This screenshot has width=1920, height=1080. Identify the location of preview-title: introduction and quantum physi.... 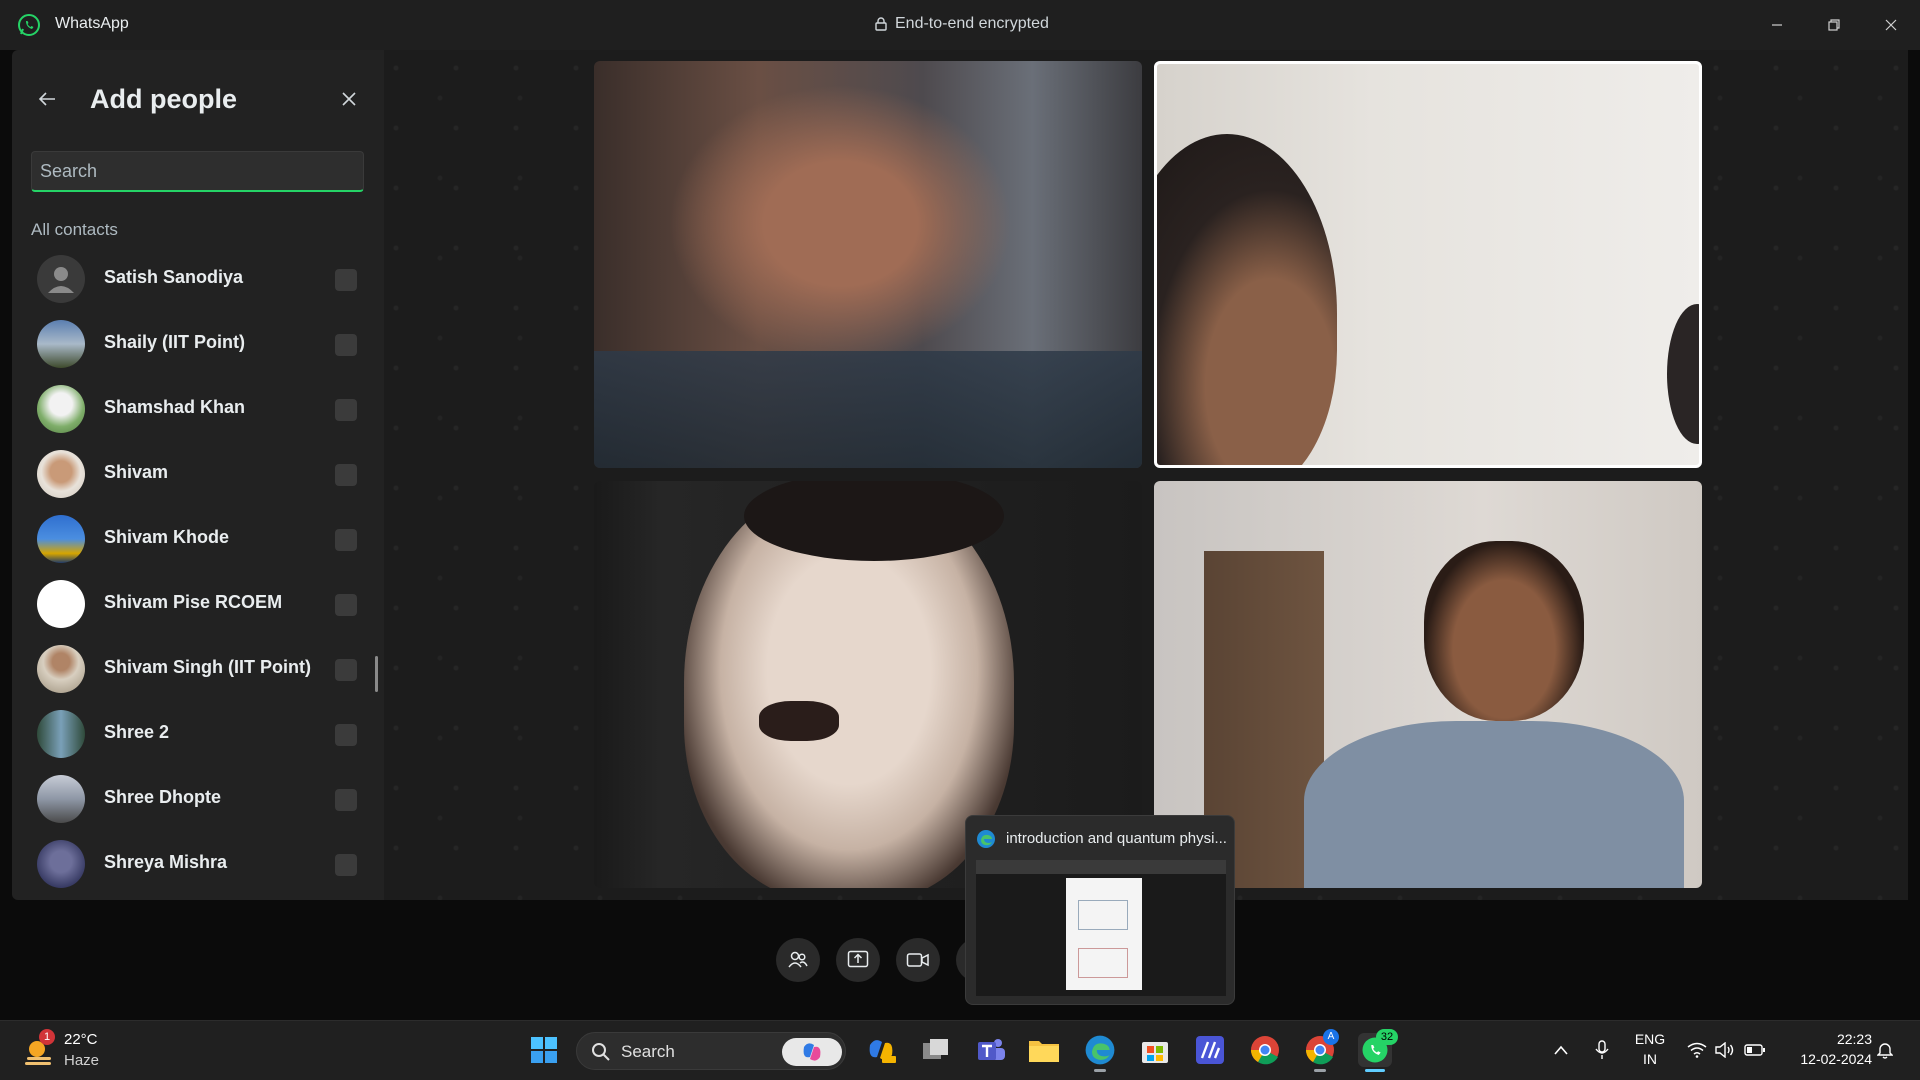
(1116, 838).